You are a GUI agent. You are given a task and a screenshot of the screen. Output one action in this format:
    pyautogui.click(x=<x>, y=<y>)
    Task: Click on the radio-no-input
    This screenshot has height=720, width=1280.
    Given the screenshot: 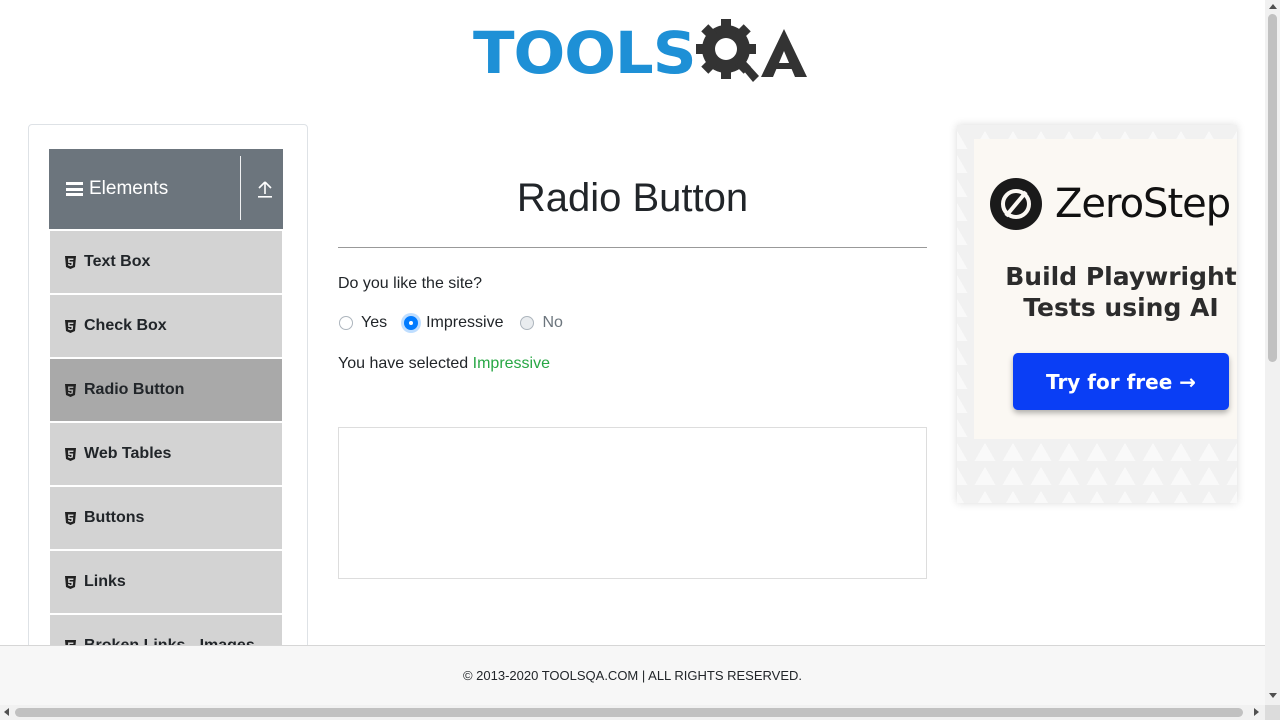 What is the action you would take?
    pyautogui.click(x=527, y=323)
    